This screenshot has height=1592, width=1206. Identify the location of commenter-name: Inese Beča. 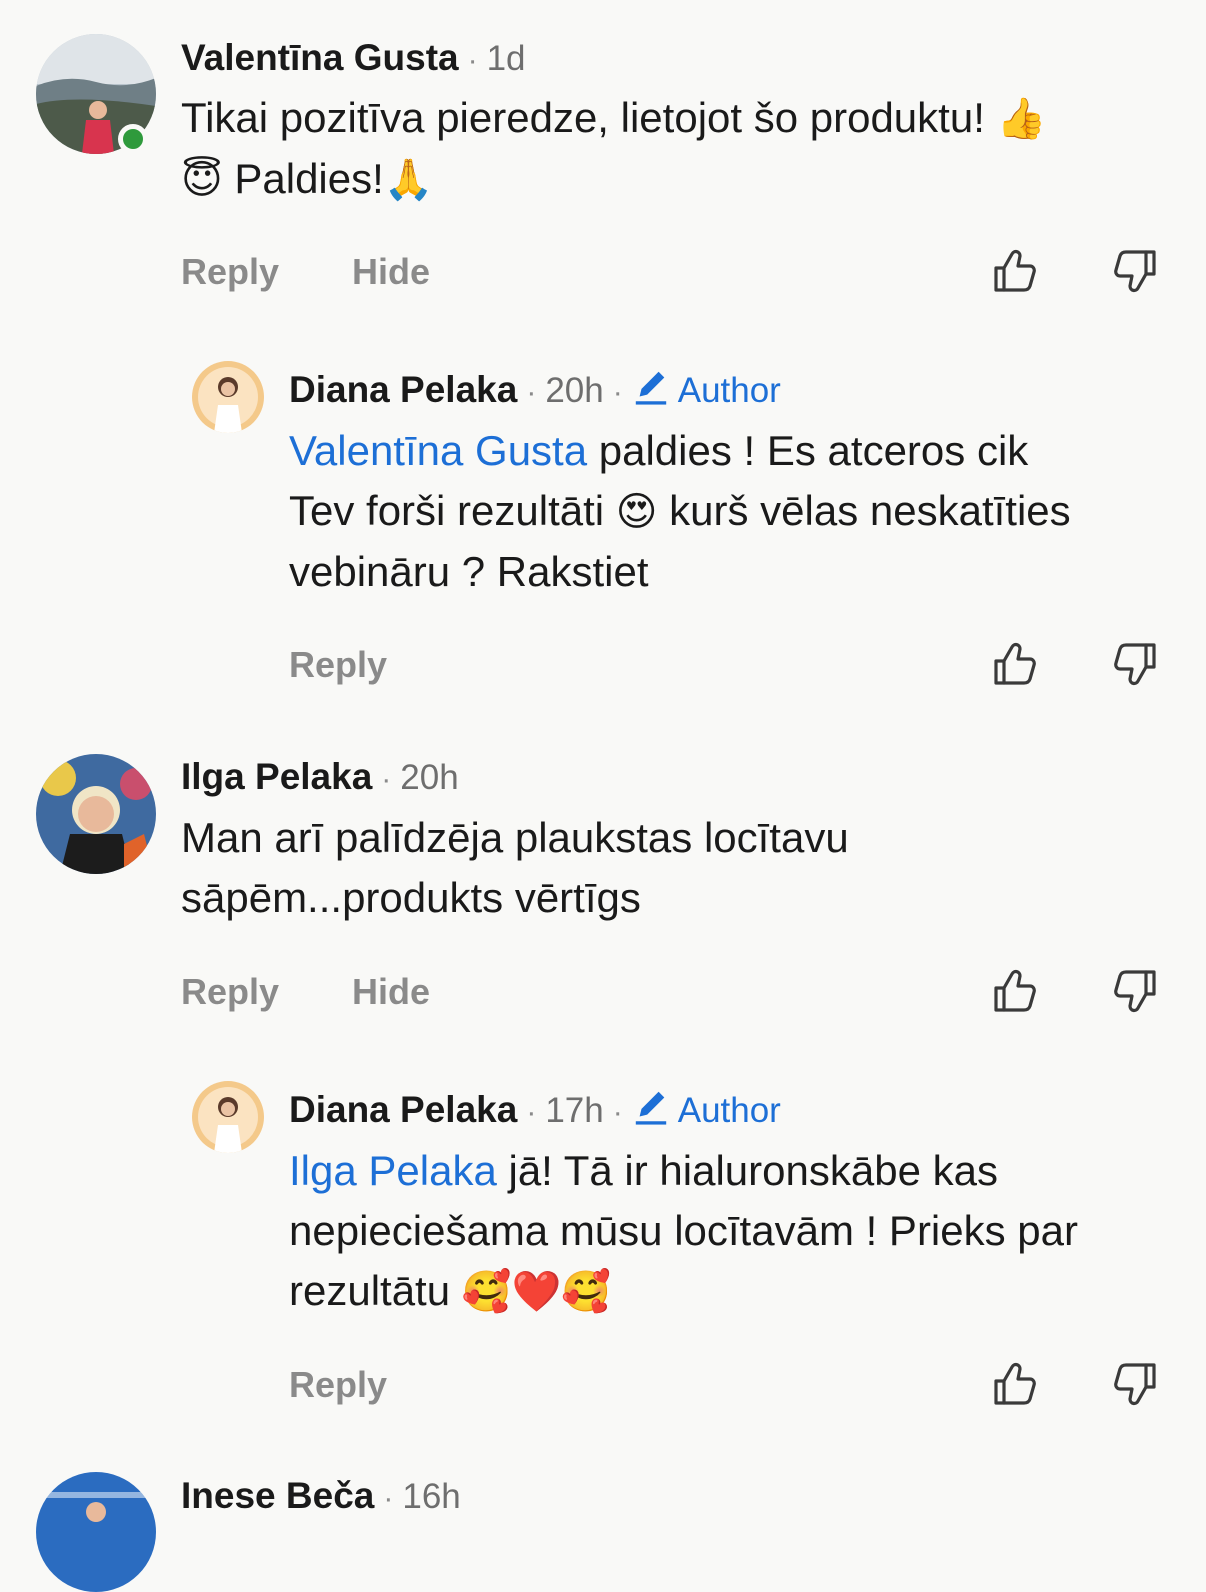
(277, 1495).